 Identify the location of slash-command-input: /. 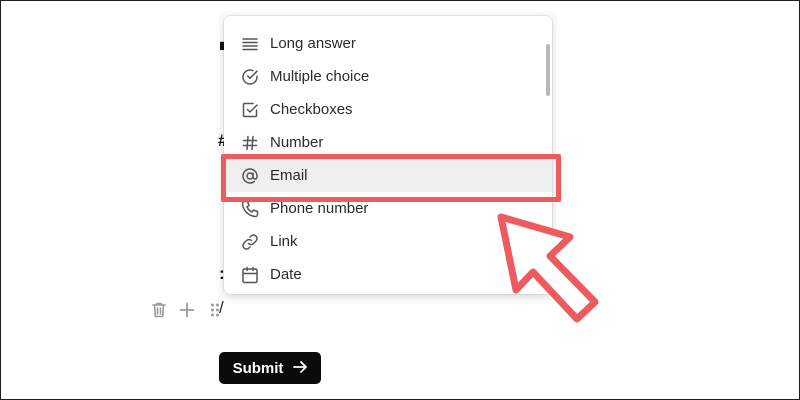
(221, 308).